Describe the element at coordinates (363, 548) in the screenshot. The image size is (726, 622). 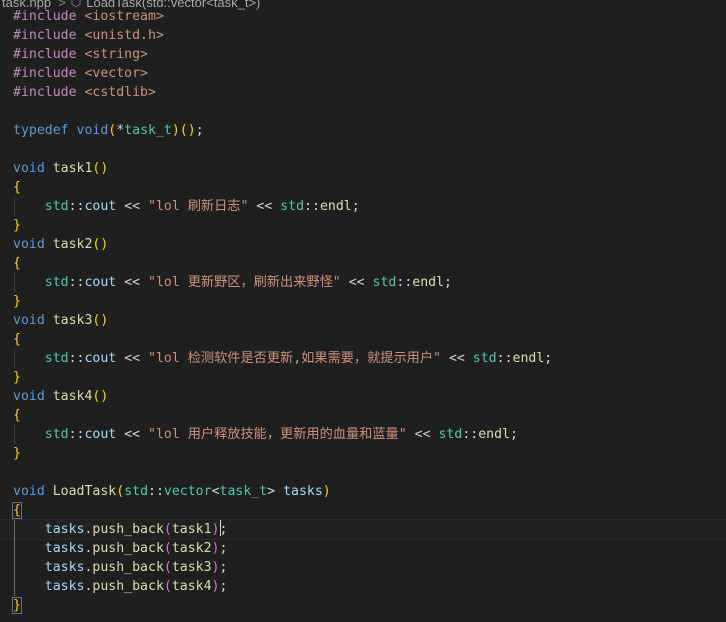
I see `code-line: tasks.push_back(task2);` at that location.